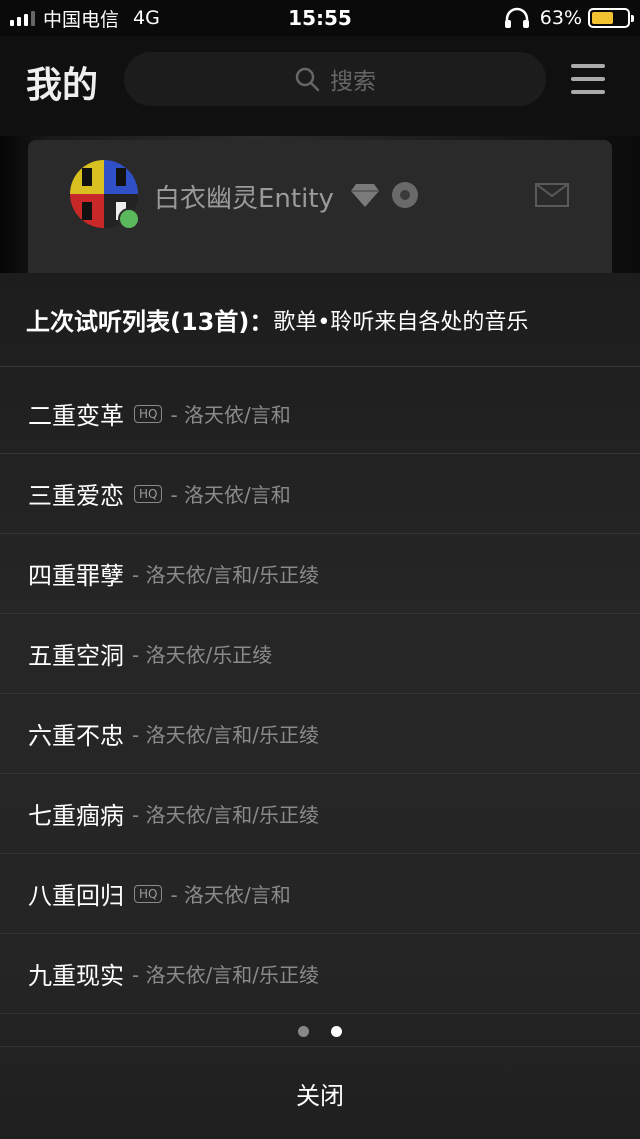 This screenshot has width=640, height=1139. What do you see at coordinates (76, 736) in the screenshot?
I see `song-title: 六重不忠` at bounding box center [76, 736].